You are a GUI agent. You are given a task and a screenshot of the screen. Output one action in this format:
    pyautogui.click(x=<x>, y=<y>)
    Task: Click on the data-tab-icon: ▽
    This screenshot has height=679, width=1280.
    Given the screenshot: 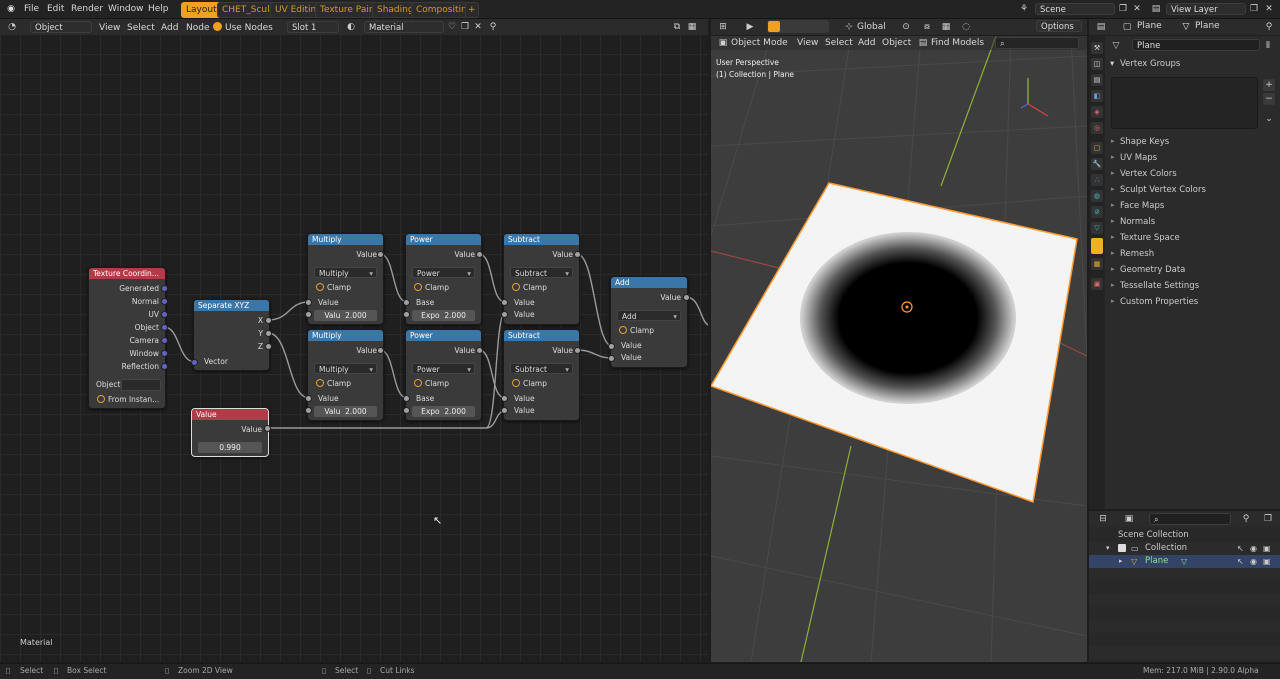 What is the action you would take?
    pyautogui.click(x=1097, y=228)
    